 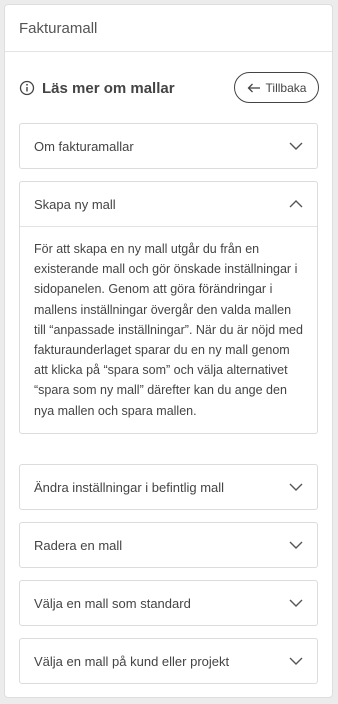 I want to click on accordion-title: Om fakturamallar, so click(x=84, y=146).